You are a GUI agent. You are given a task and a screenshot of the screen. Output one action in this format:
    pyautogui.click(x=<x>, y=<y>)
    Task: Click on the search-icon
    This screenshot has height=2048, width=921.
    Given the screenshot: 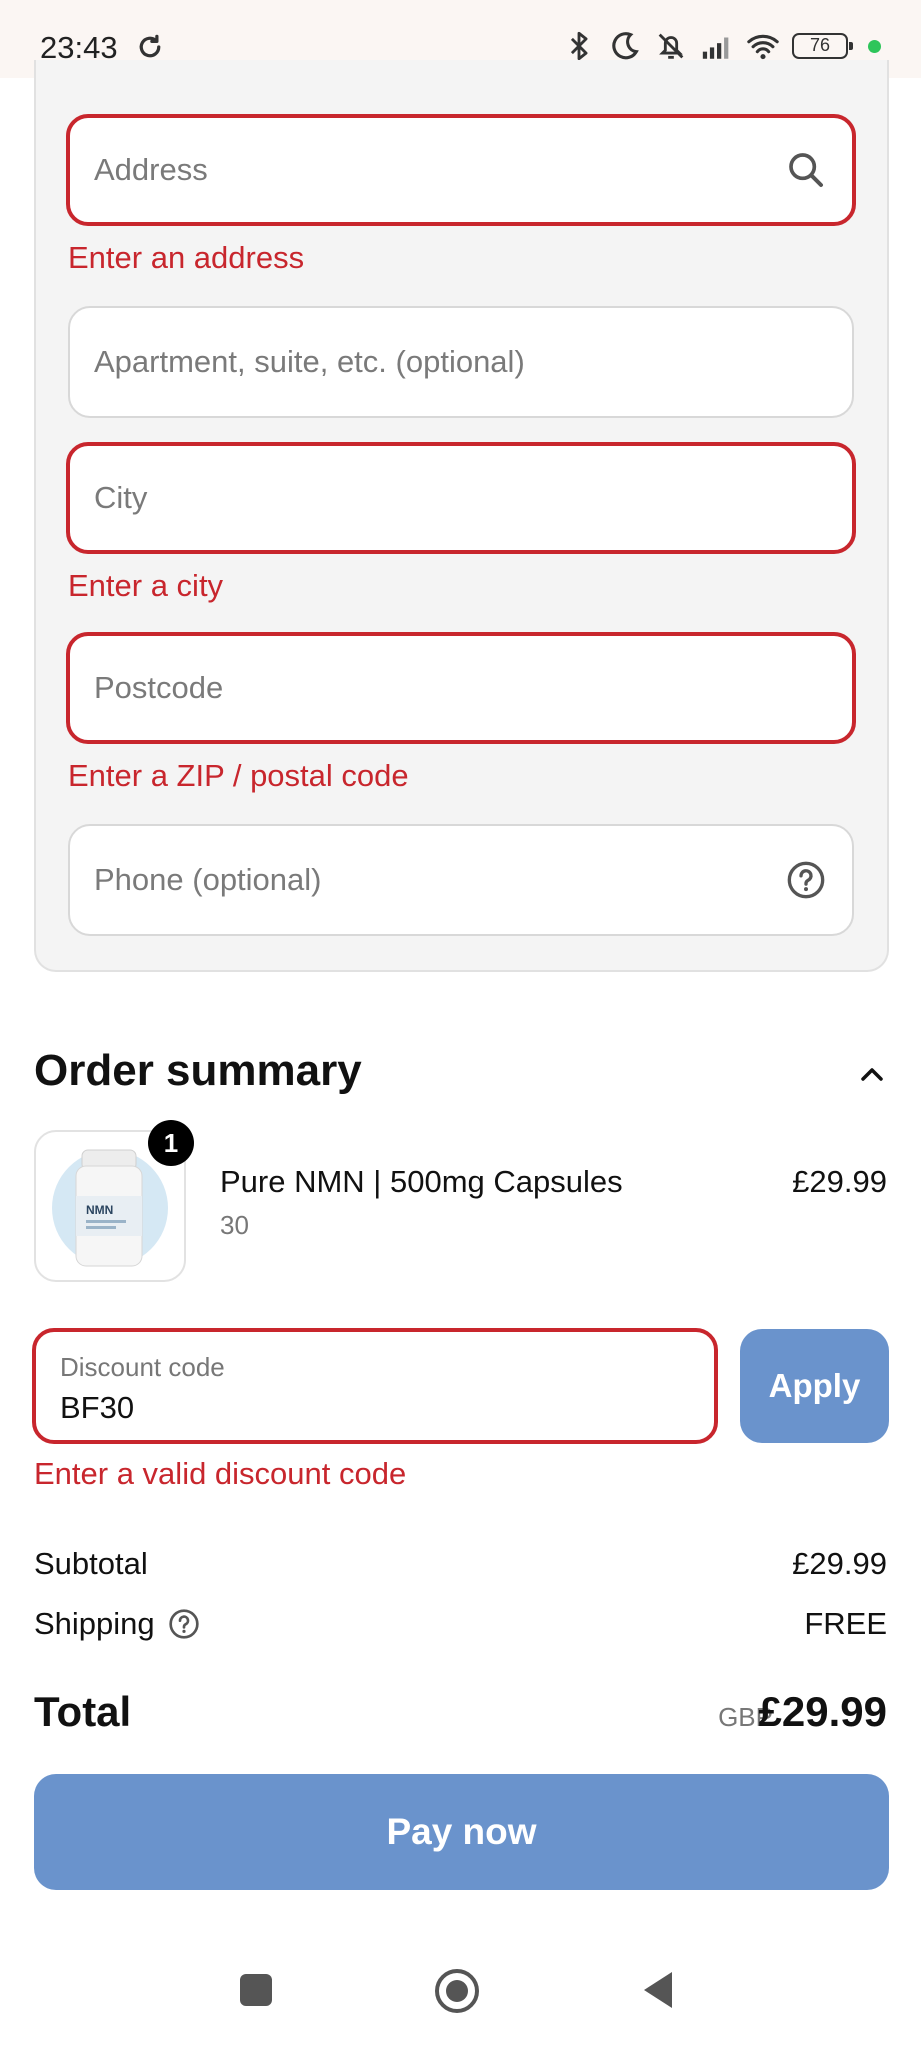 What is the action you would take?
    pyautogui.click(x=806, y=170)
    